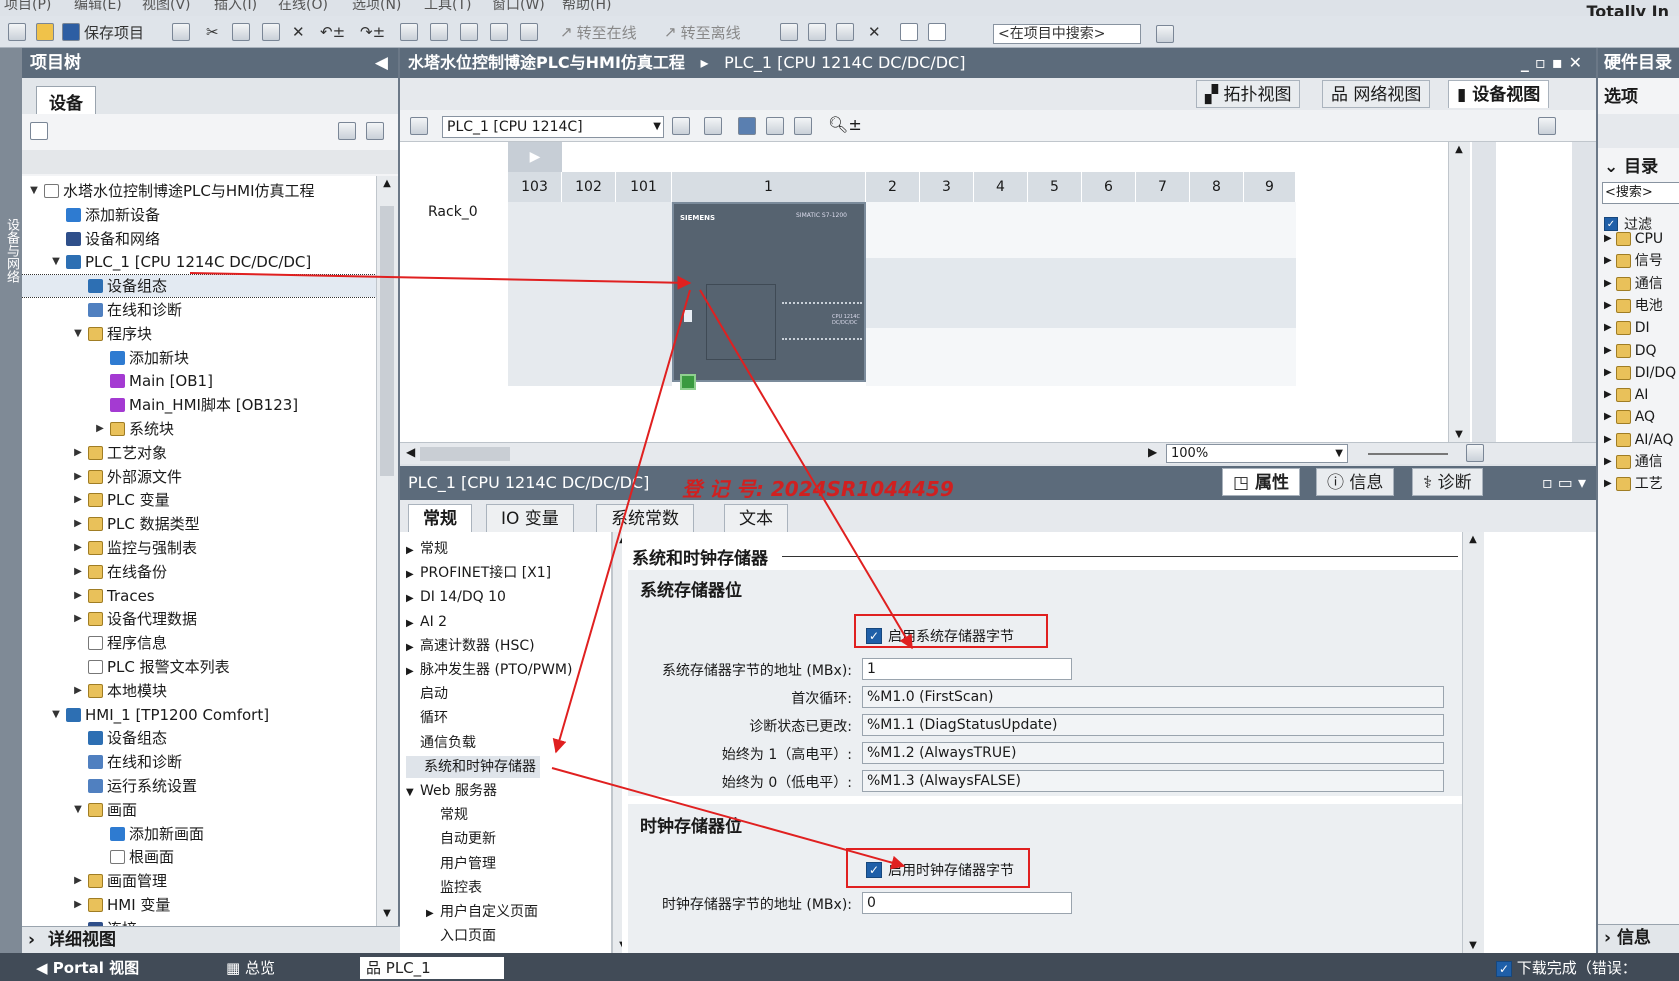  Describe the element at coordinates (937, 32) in the screenshot. I see `split-vertical-icon` at that location.